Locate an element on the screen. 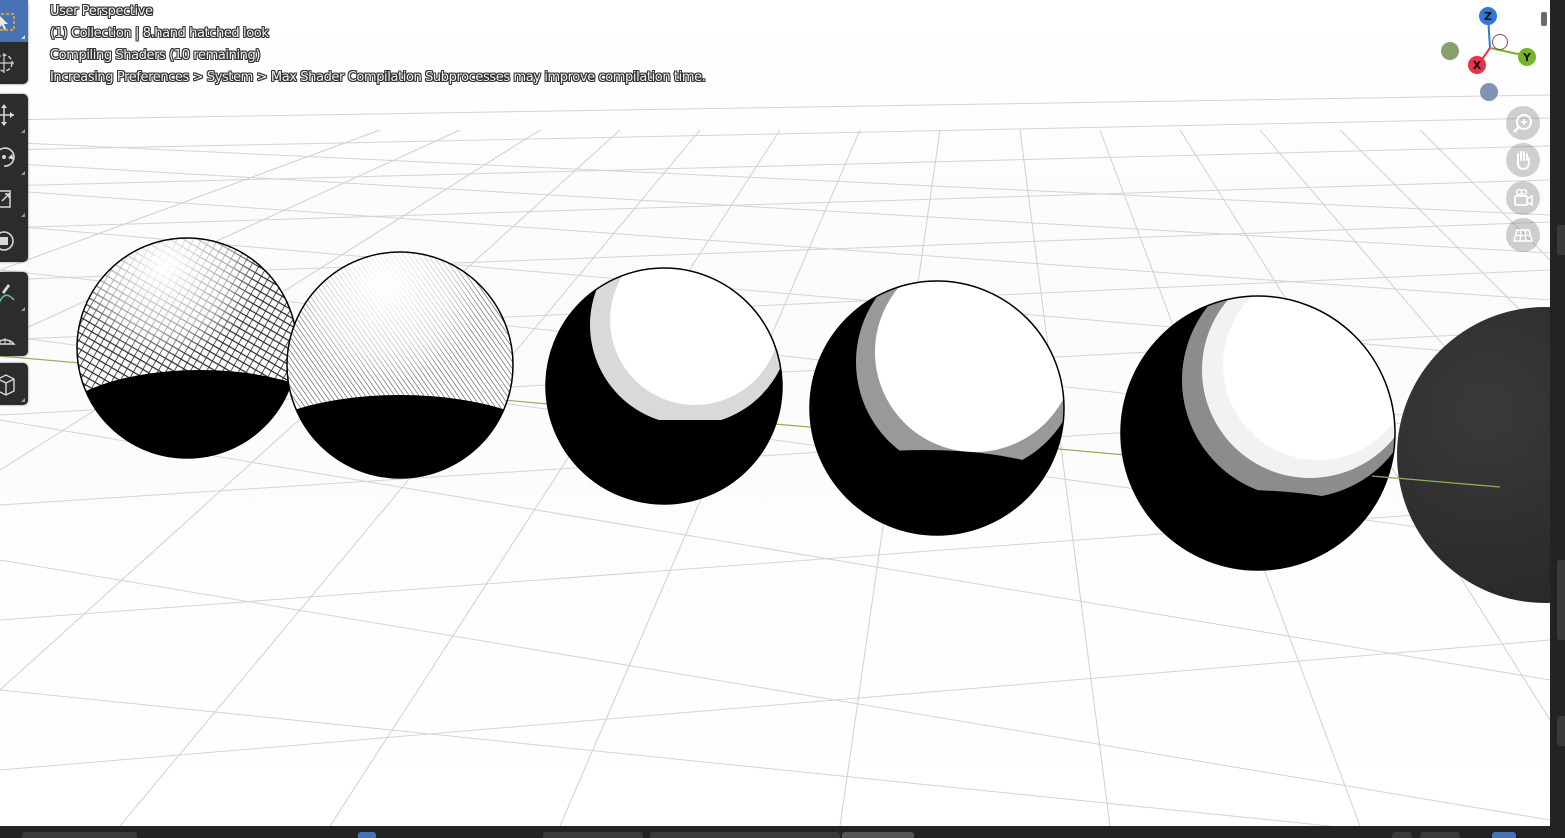  gizmo-neg-z-axis is located at coordinates (1489, 92).